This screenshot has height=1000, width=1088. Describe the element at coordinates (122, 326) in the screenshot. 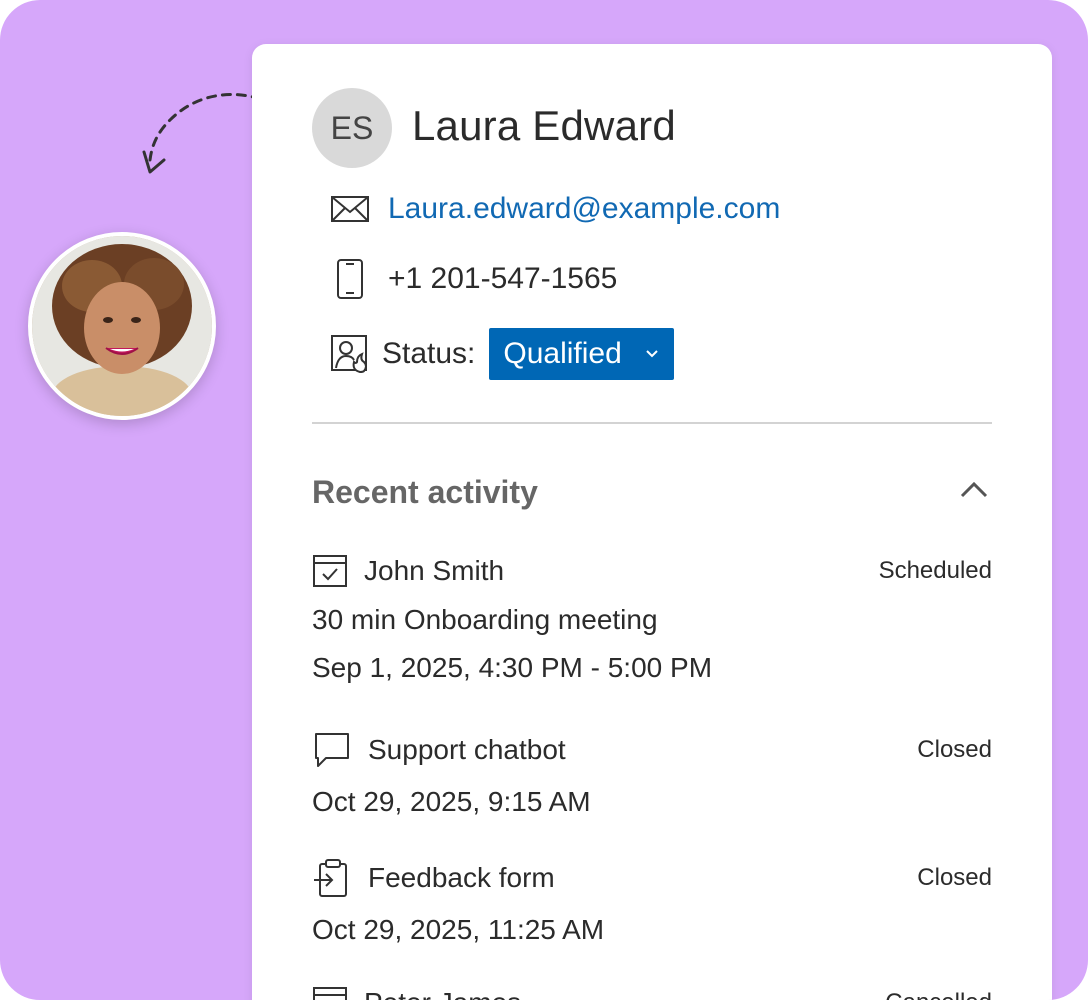

I see `profile-photo` at that location.